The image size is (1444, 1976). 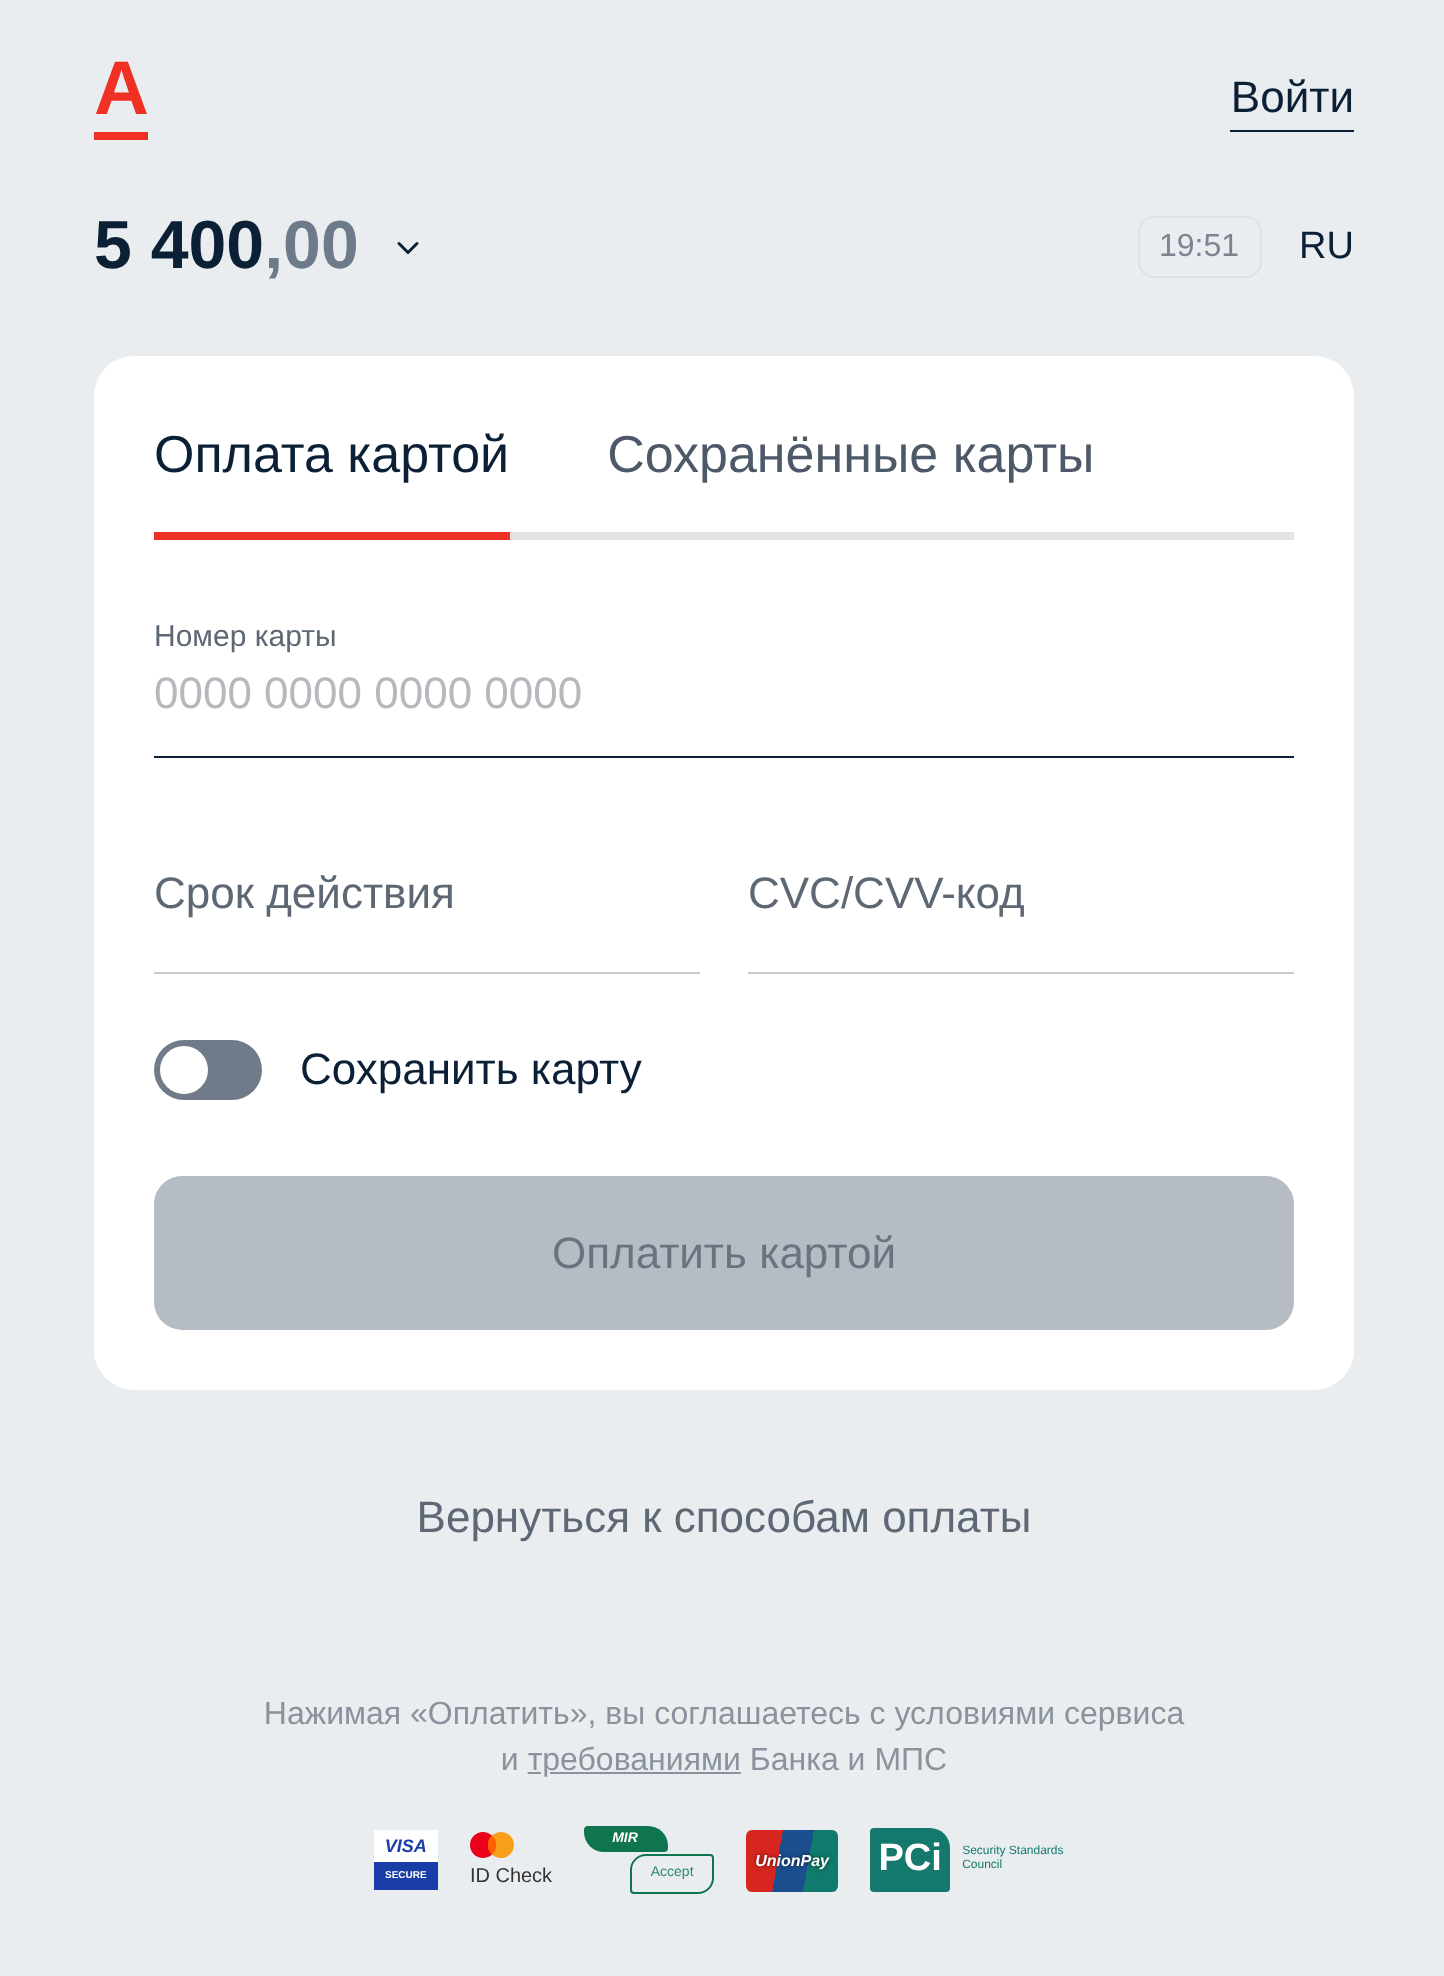 What do you see at coordinates (724, 1517) in the screenshot?
I see `back-to-payment-methods-link: Вернуться к способам оплаты` at bounding box center [724, 1517].